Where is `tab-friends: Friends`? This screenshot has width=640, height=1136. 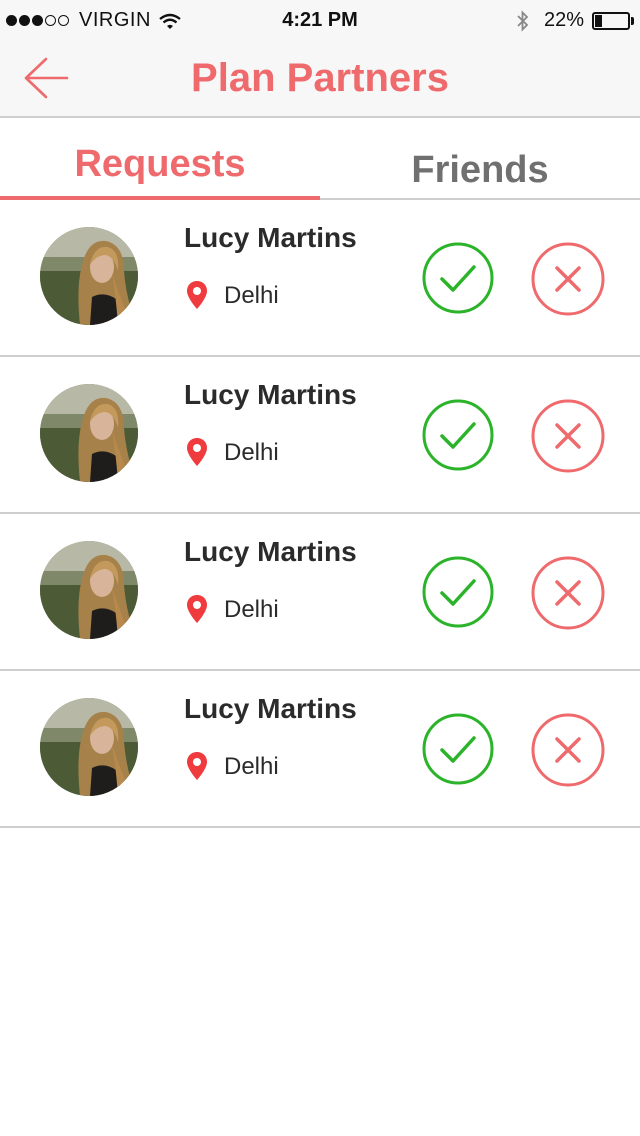 tab-friends: Friends is located at coordinates (480, 160).